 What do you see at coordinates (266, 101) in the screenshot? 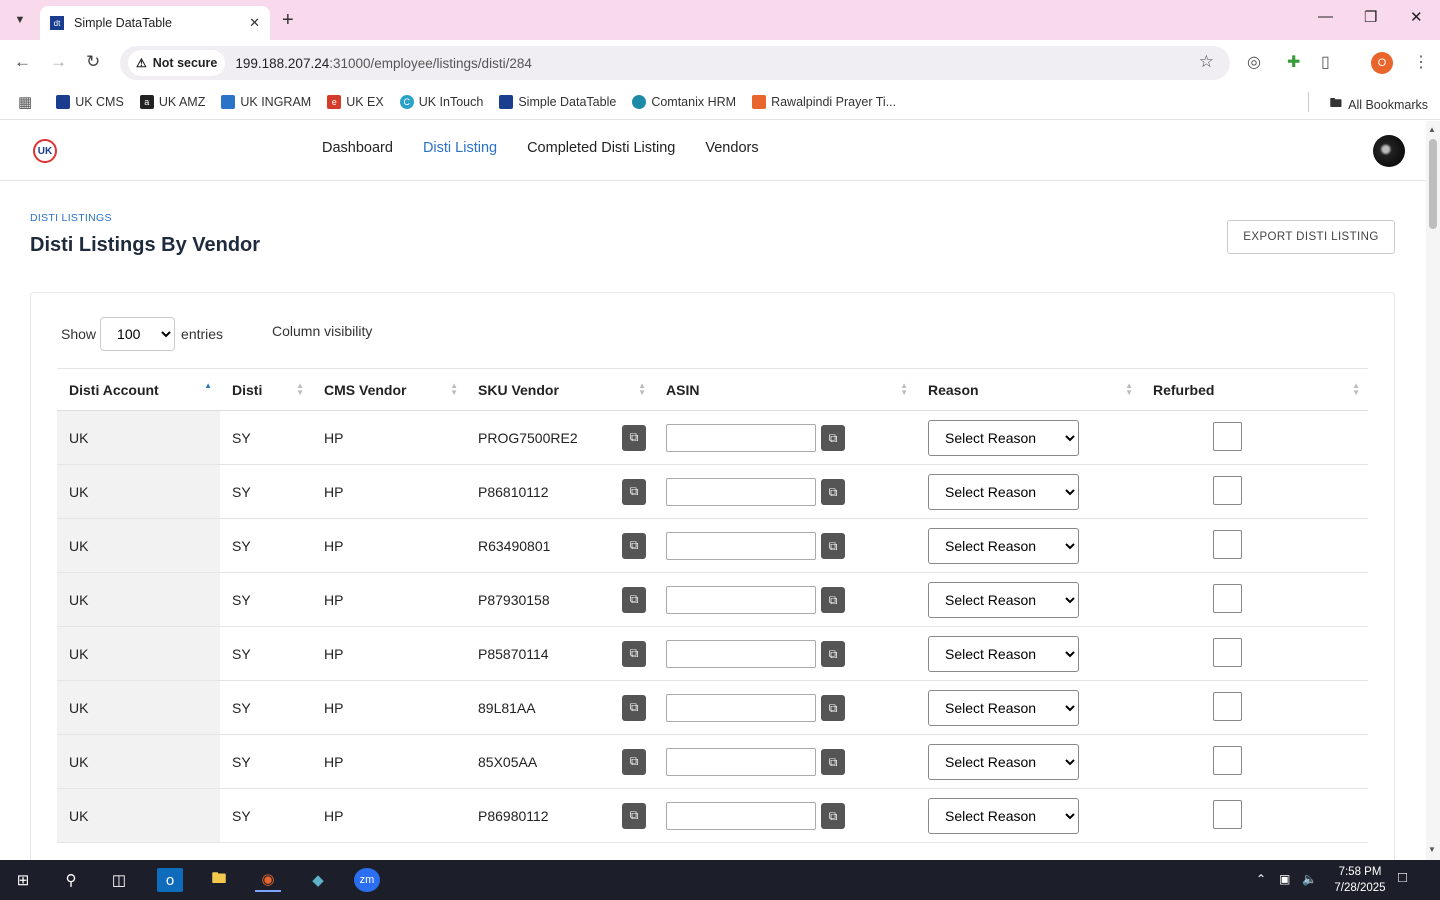
I see `bookmark-uk-ingram: UK INGRAM` at bounding box center [266, 101].